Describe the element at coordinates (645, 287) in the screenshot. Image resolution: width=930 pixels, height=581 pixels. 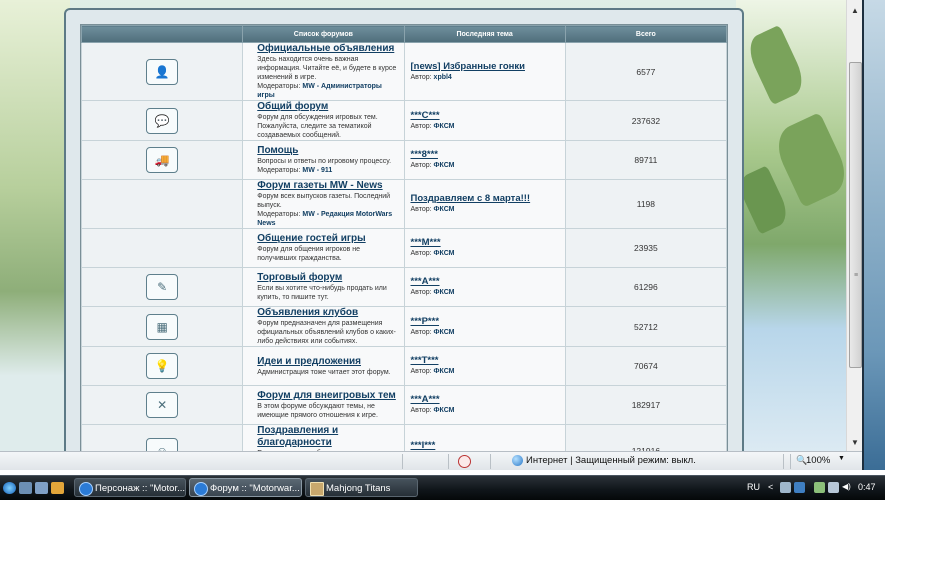
I see `topic-count: 61296` at that location.